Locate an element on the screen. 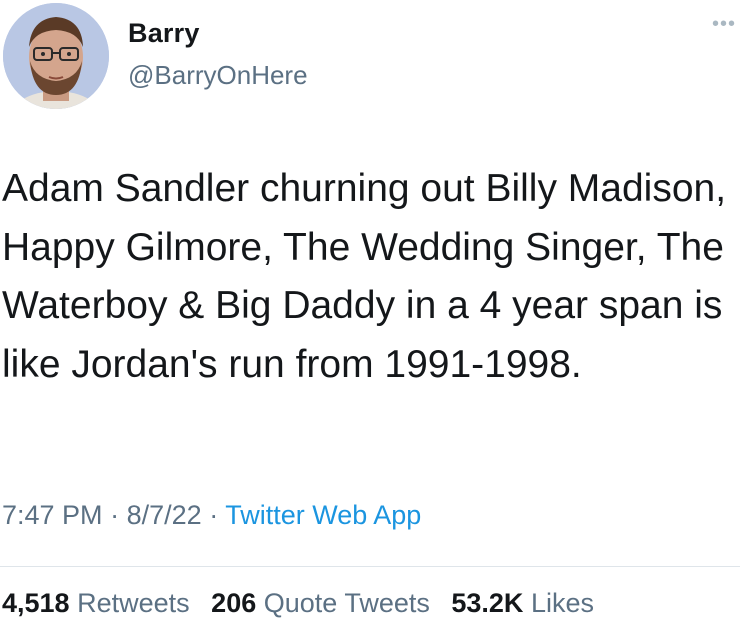  author-handle: @BarryOnHere is located at coordinates (218, 75).